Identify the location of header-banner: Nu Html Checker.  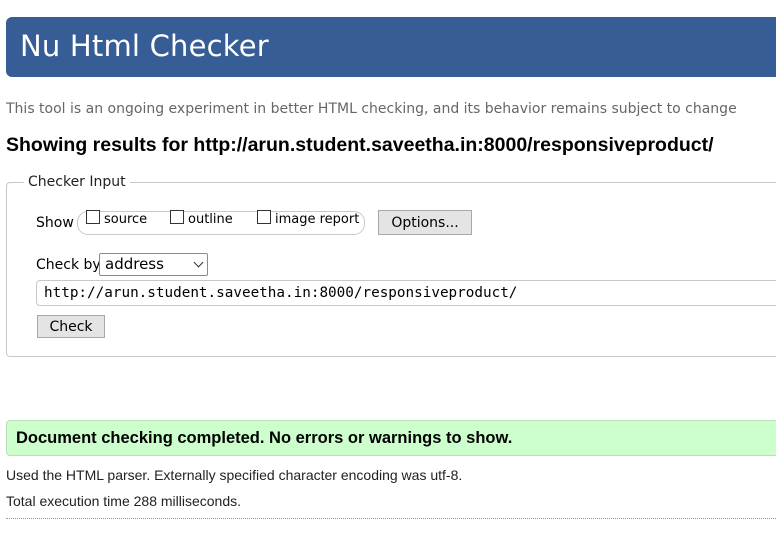
(391, 47).